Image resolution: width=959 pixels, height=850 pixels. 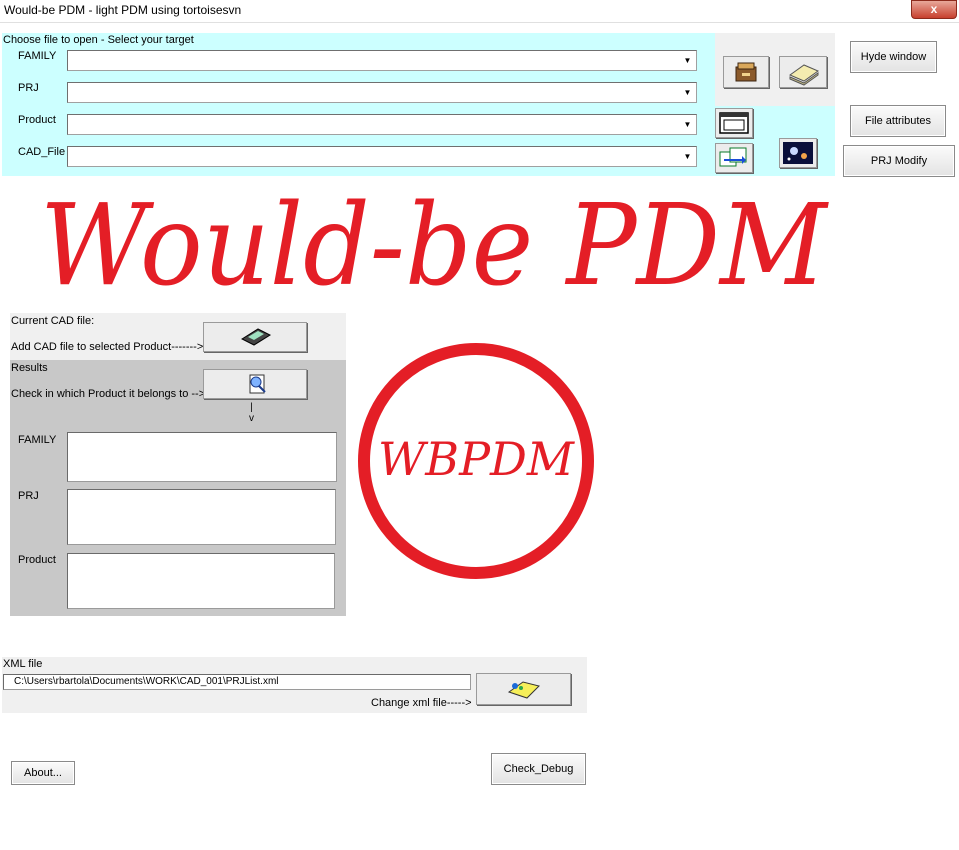 What do you see at coordinates (893, 57) in the screenshot?
I see `hide-window-button: Hyde window` at bounding box center [893, 57].